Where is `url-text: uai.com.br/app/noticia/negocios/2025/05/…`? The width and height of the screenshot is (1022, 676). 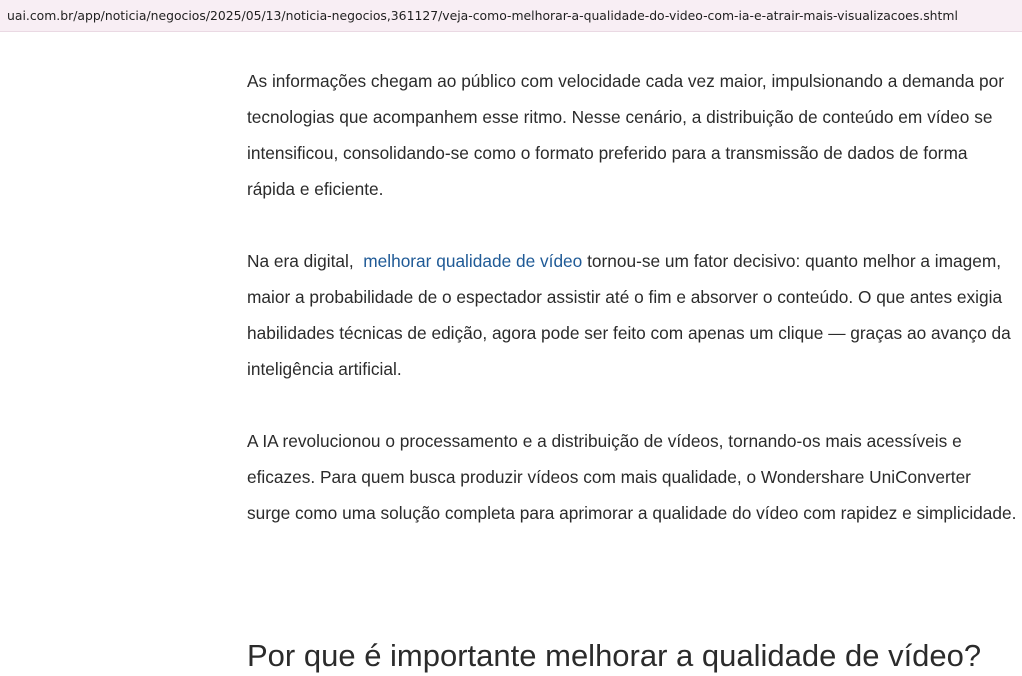 url-text: uai.com.br/app/noticia/negocios/2025/05/… is located at coordinates (482, 15).